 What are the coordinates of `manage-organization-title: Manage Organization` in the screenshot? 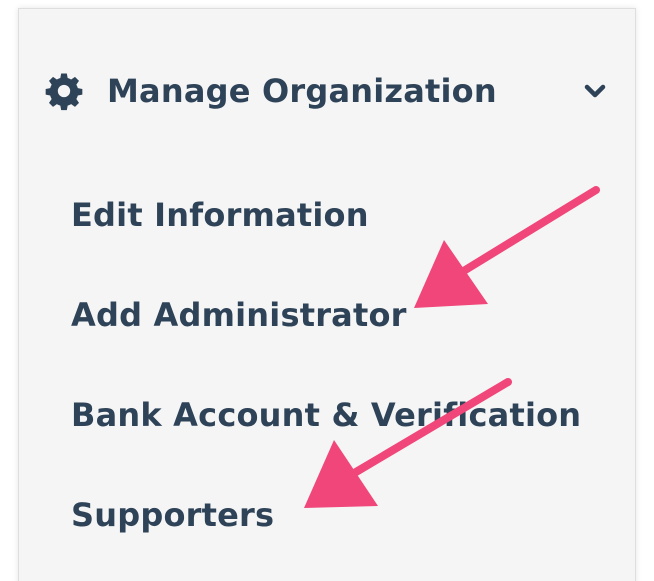 It's located at (302, 91).